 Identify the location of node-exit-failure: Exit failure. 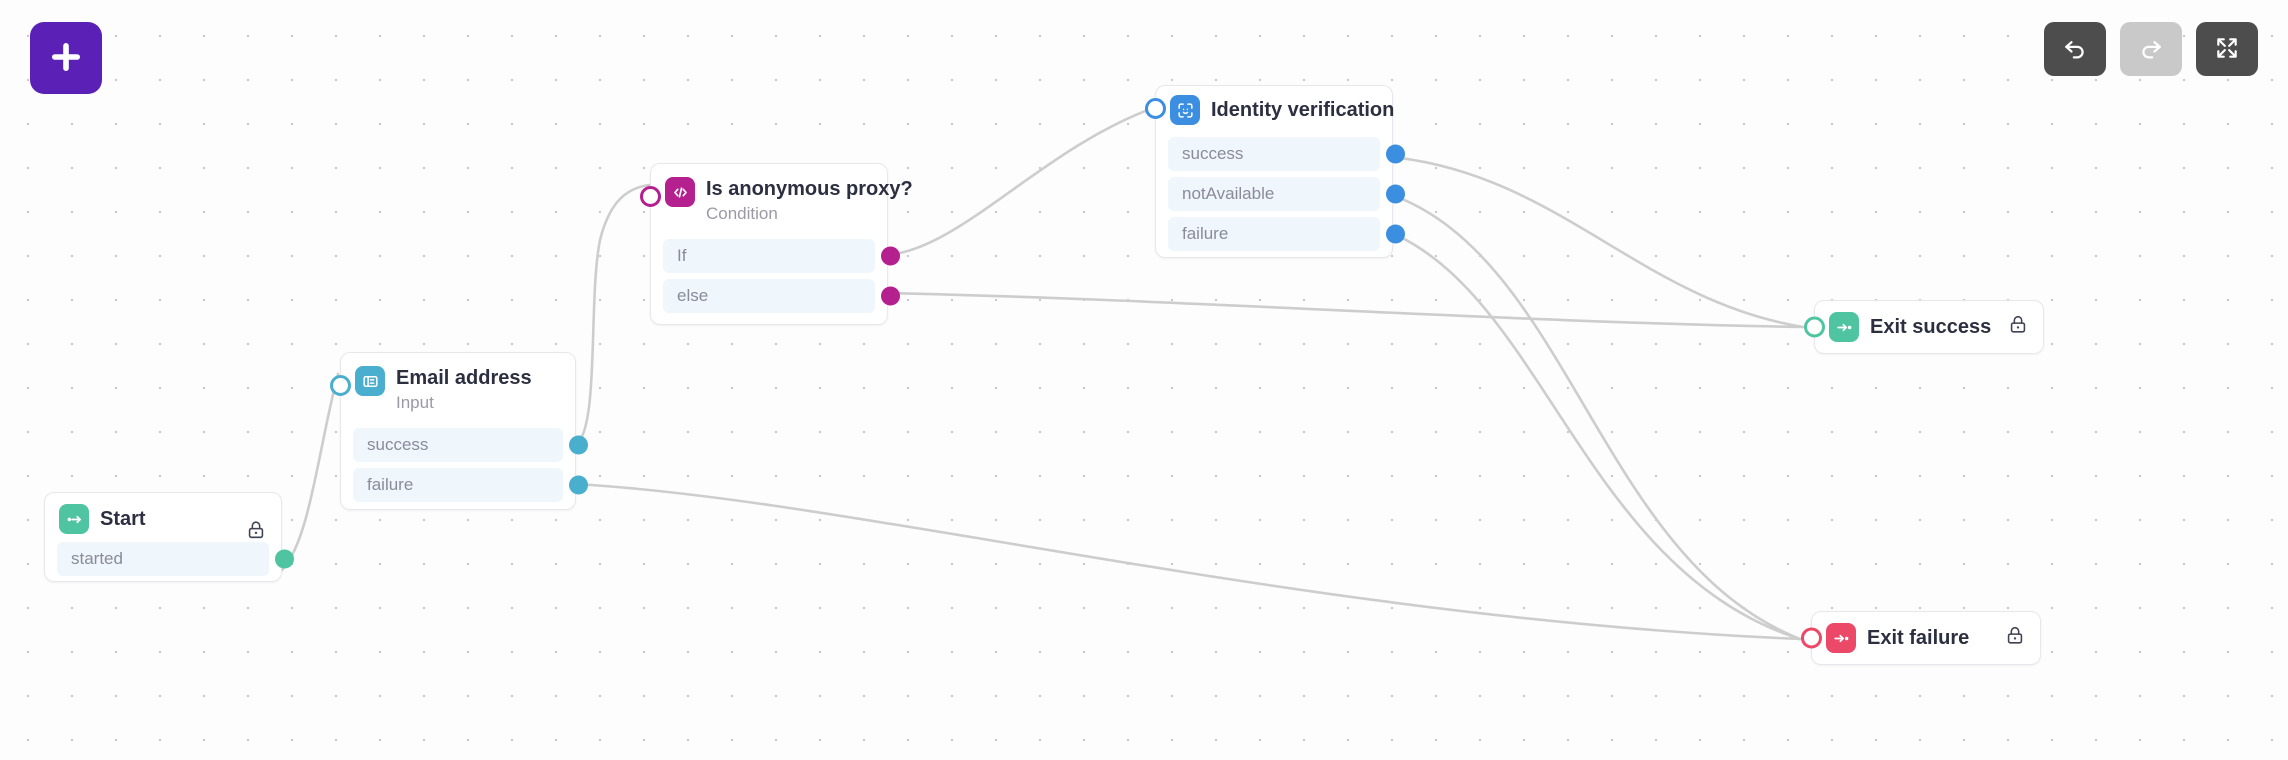
(1921, 638).